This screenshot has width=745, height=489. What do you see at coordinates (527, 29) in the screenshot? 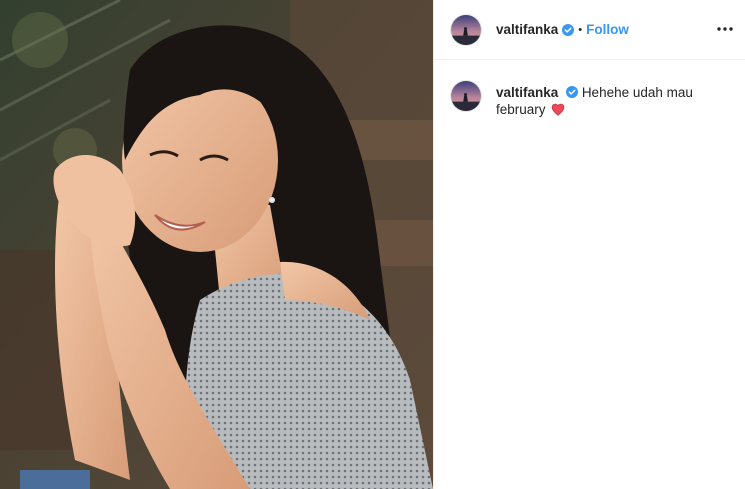
I see `header-username: valtifanka` at bounding box center [527, 29].